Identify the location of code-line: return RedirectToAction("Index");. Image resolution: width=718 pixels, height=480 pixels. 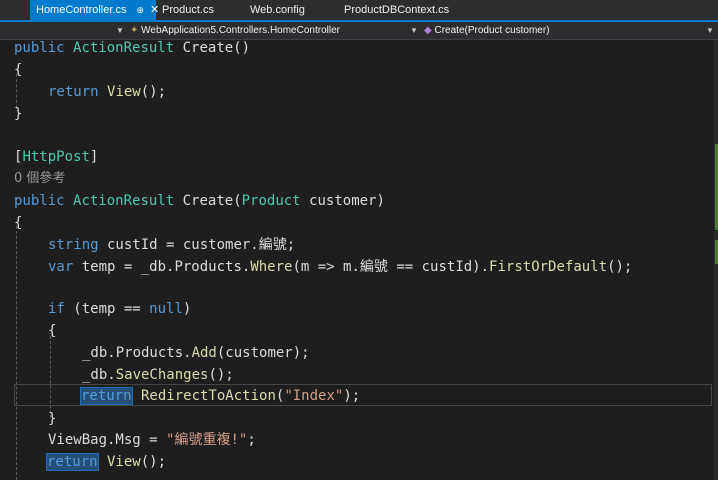
(220, 396).